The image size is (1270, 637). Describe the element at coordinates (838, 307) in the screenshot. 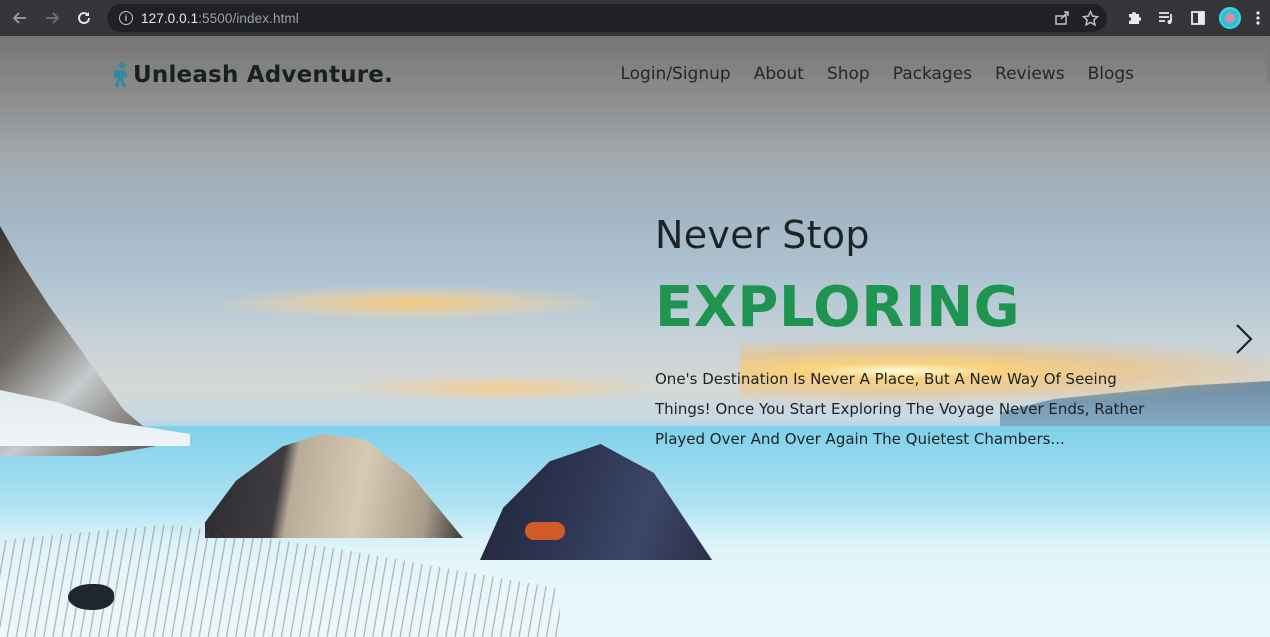

I see `hero-headline: EXPLORING` at that location.